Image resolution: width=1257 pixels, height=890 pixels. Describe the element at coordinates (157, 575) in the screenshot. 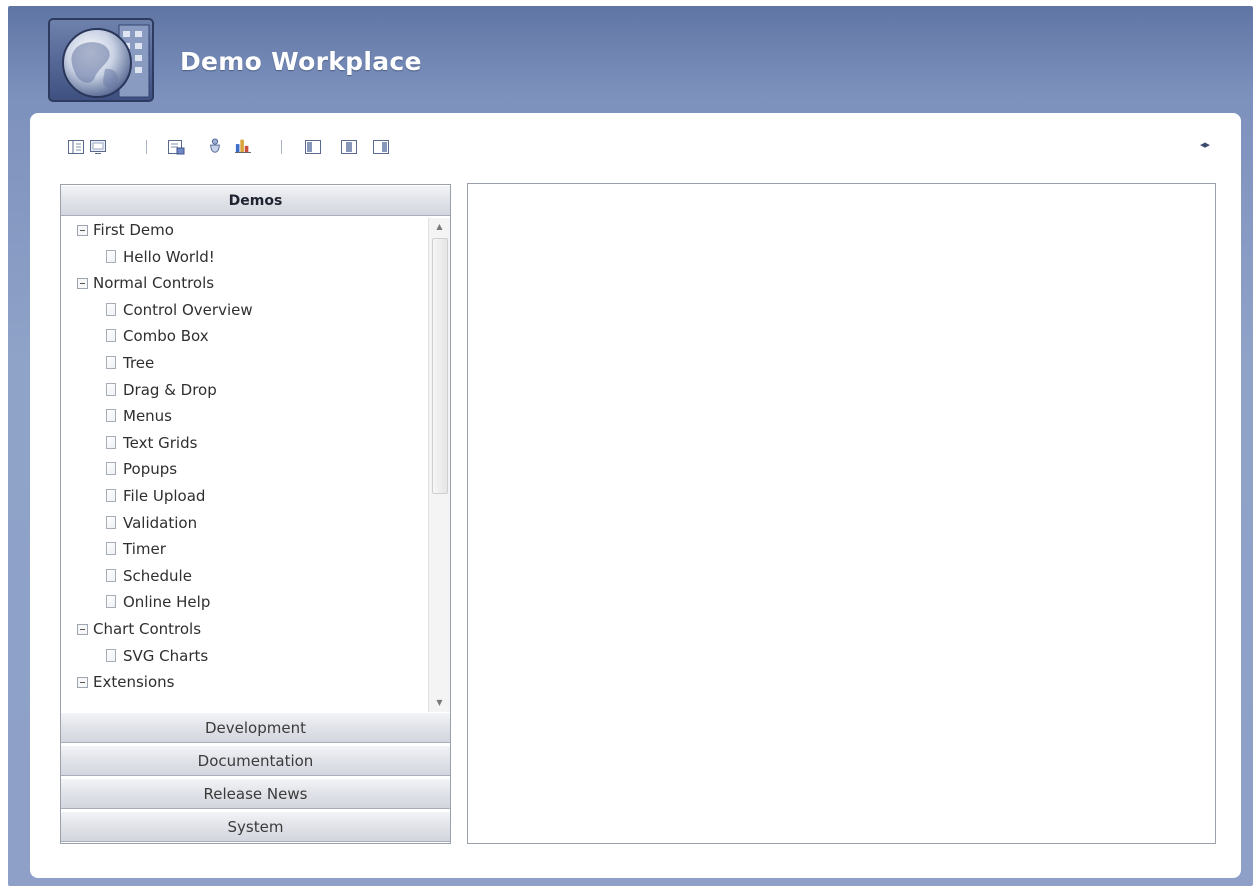

I see `tree-item-label: Schedule` at that location.